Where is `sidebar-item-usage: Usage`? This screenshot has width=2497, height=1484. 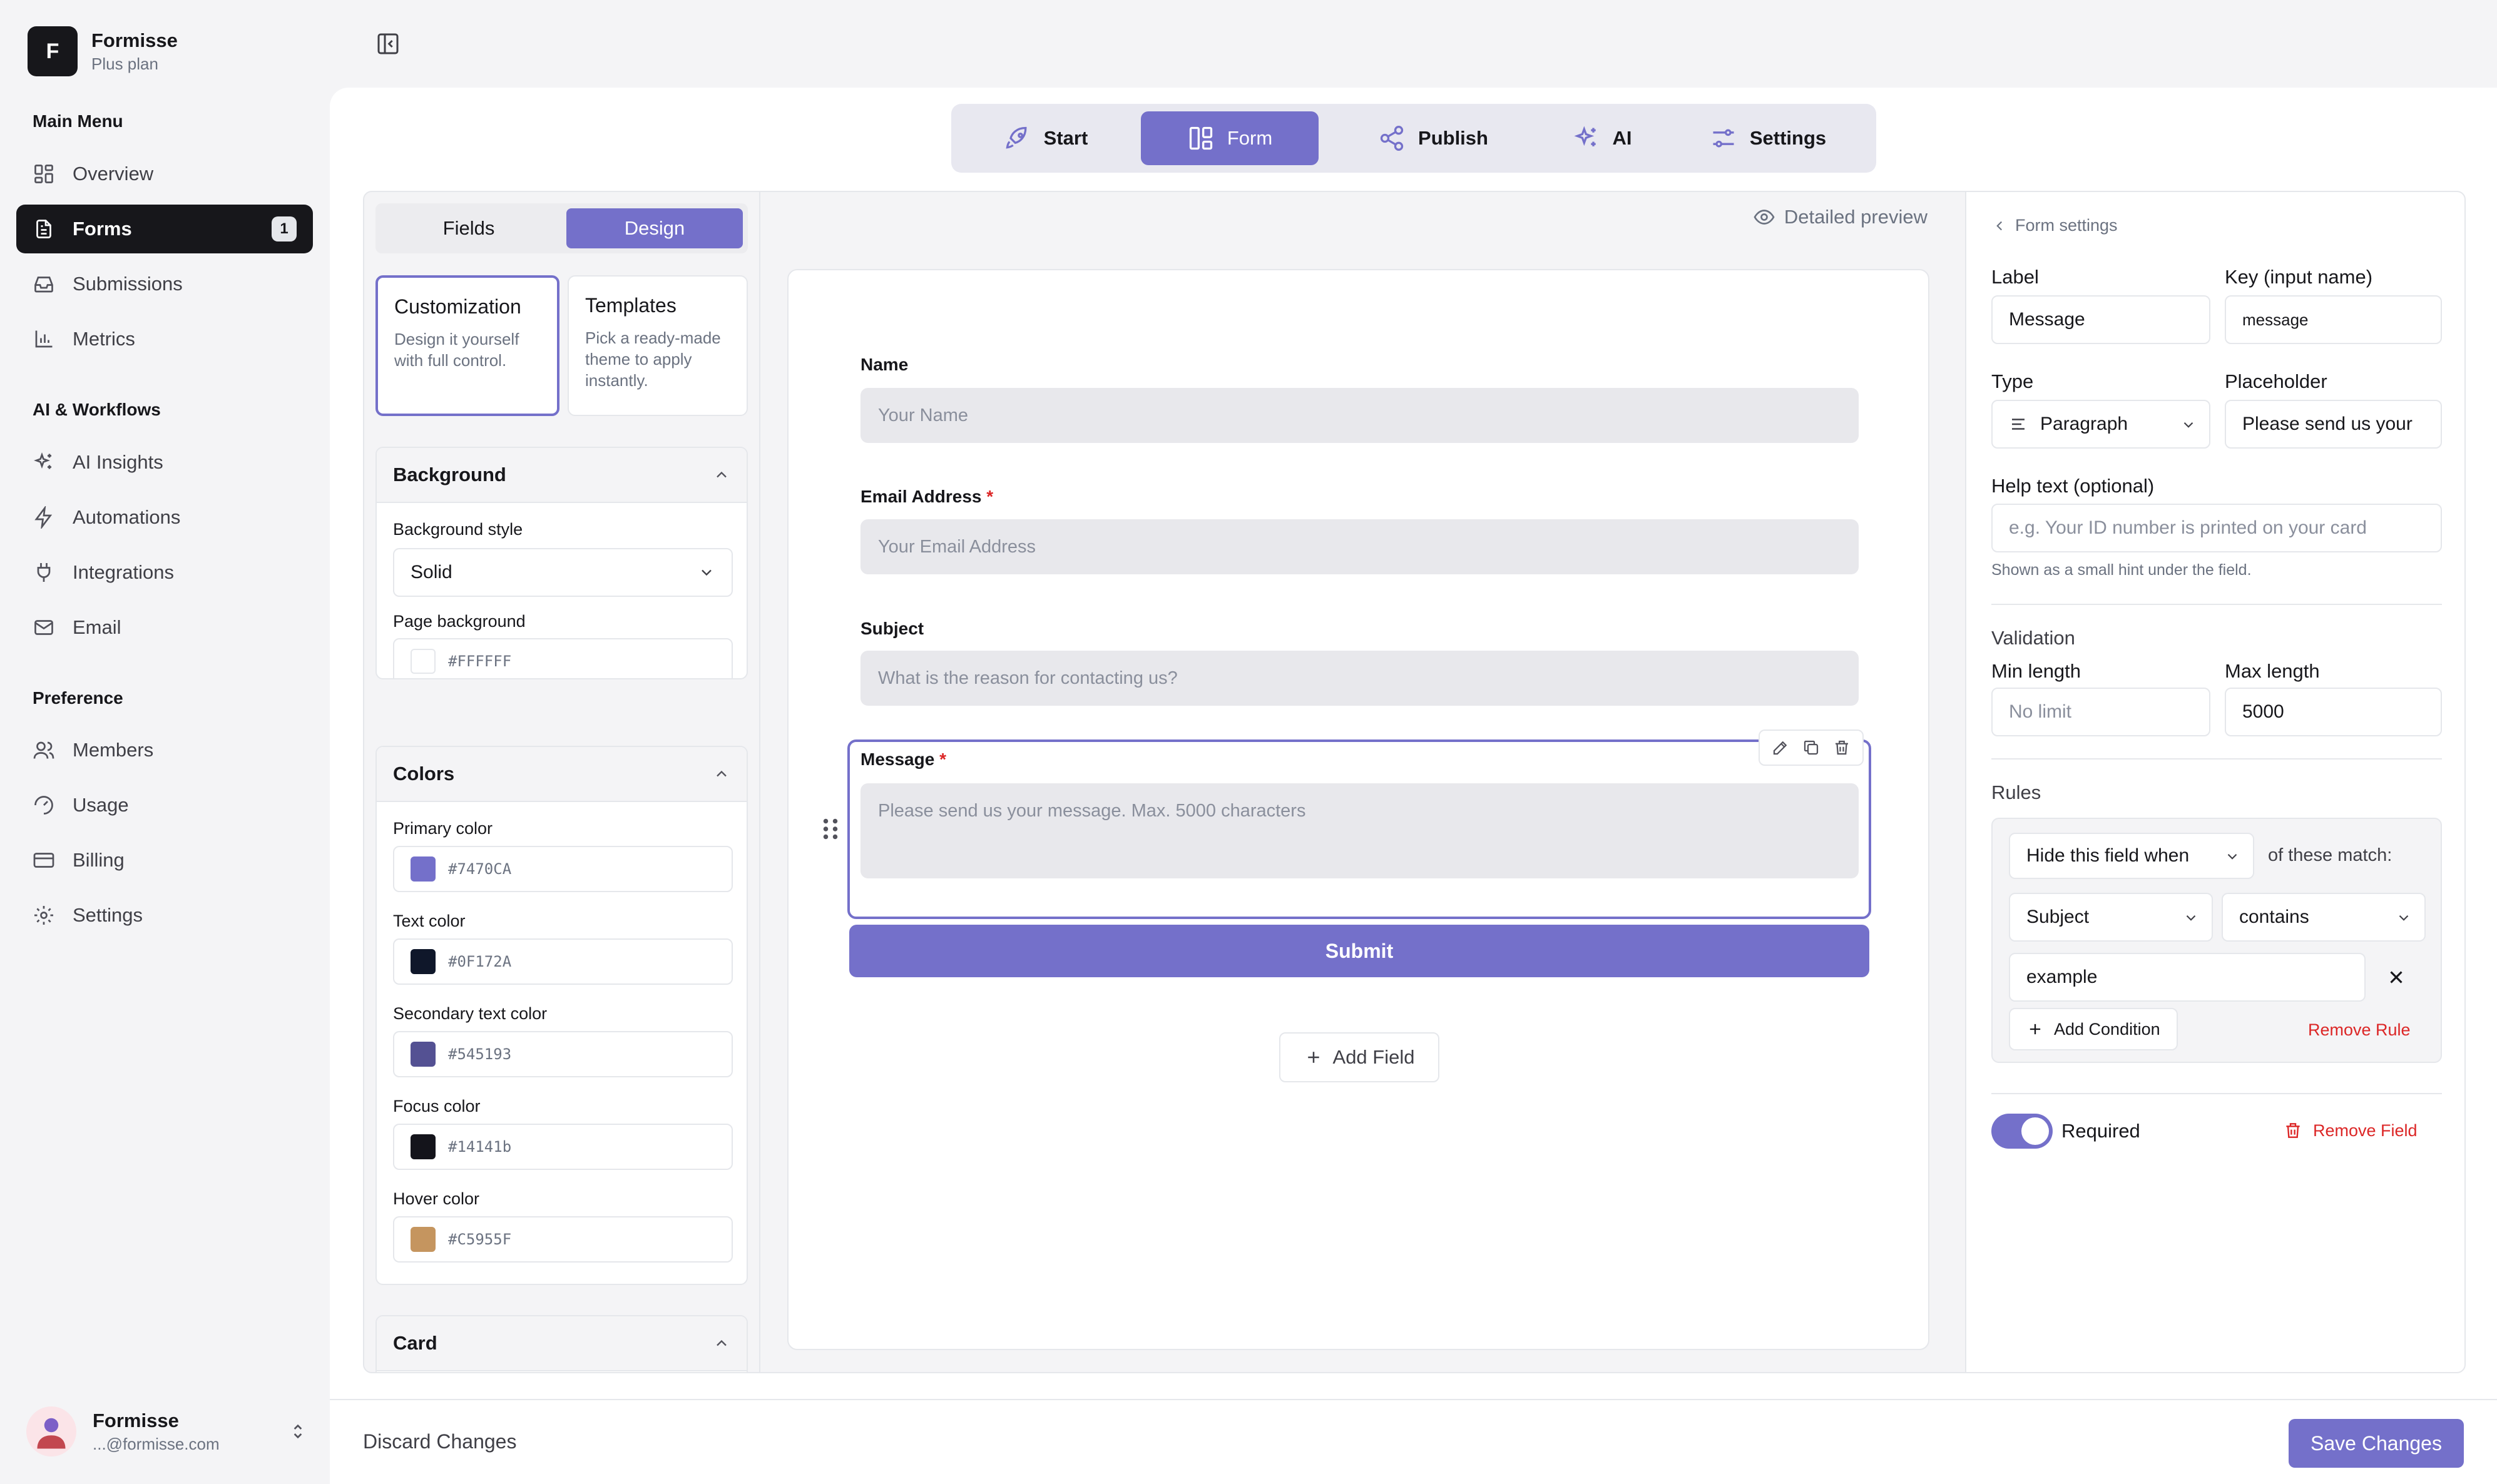 sidebar-item-usage: Usage is located at coordinates (165, 805).